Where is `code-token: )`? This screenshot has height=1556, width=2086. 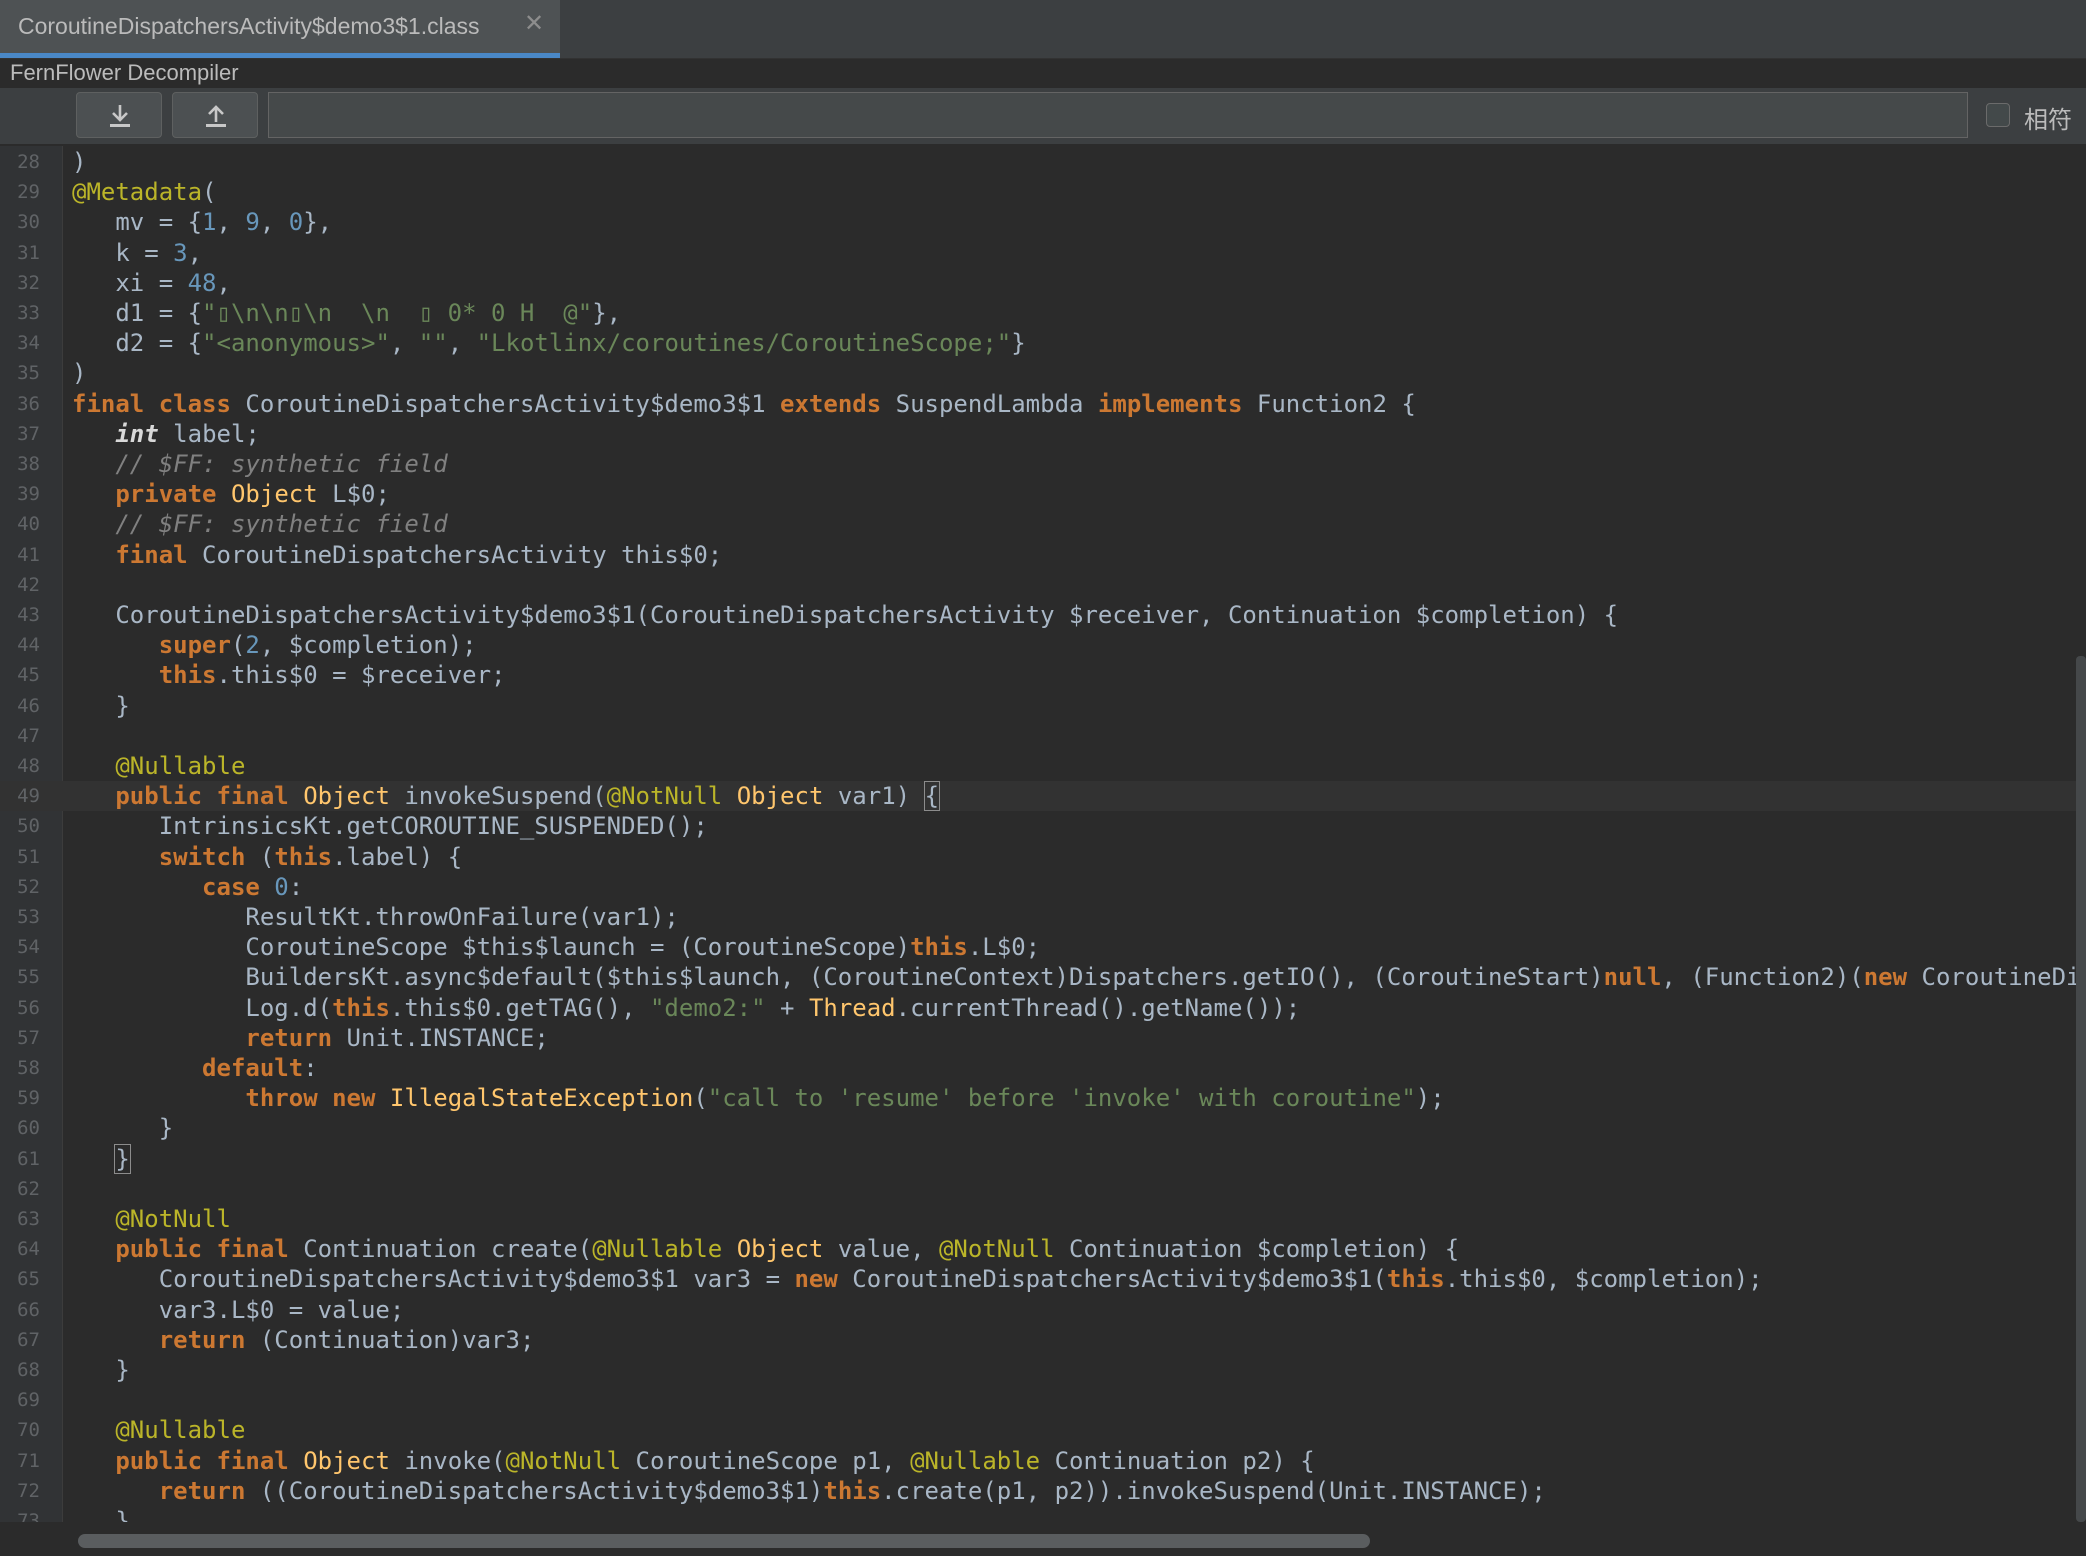 code-token: ) is located at coordinates (79, 373).